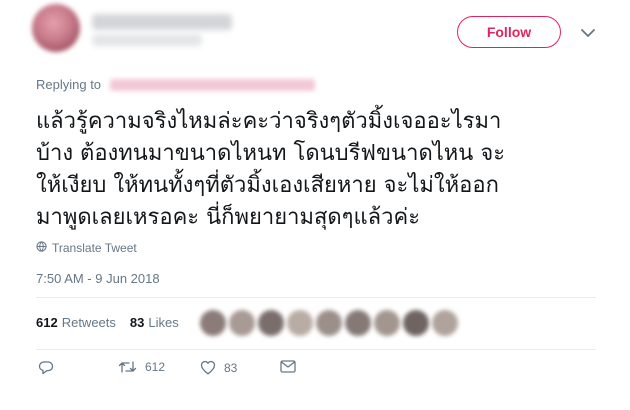 The image size is (630, 410). I want to click on retweet-count: 612, so click(155, 367).